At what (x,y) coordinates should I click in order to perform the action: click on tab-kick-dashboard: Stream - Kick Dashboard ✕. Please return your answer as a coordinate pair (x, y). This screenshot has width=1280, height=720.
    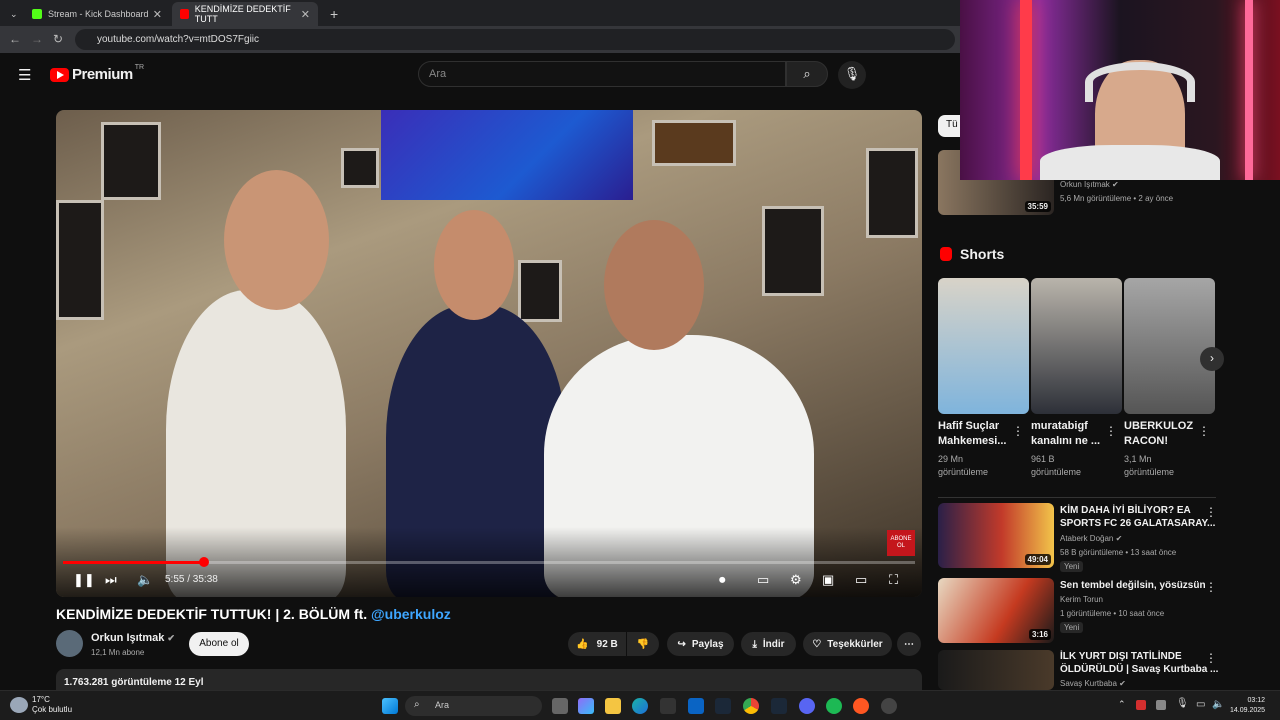
    Looking at the image, I should click on (97, 14).